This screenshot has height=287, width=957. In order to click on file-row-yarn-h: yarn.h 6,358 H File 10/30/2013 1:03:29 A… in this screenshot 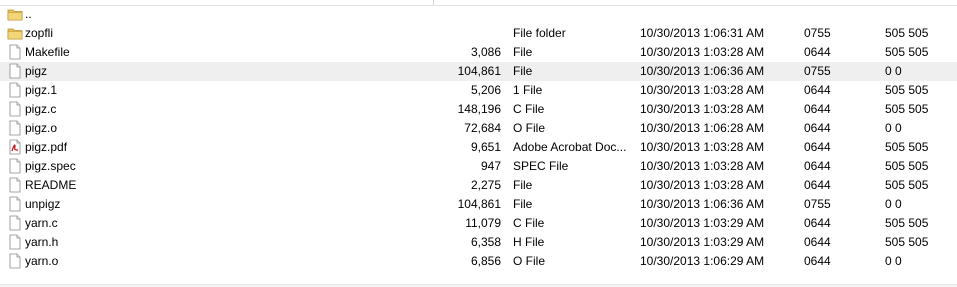, I will do `click(478, 242)`.